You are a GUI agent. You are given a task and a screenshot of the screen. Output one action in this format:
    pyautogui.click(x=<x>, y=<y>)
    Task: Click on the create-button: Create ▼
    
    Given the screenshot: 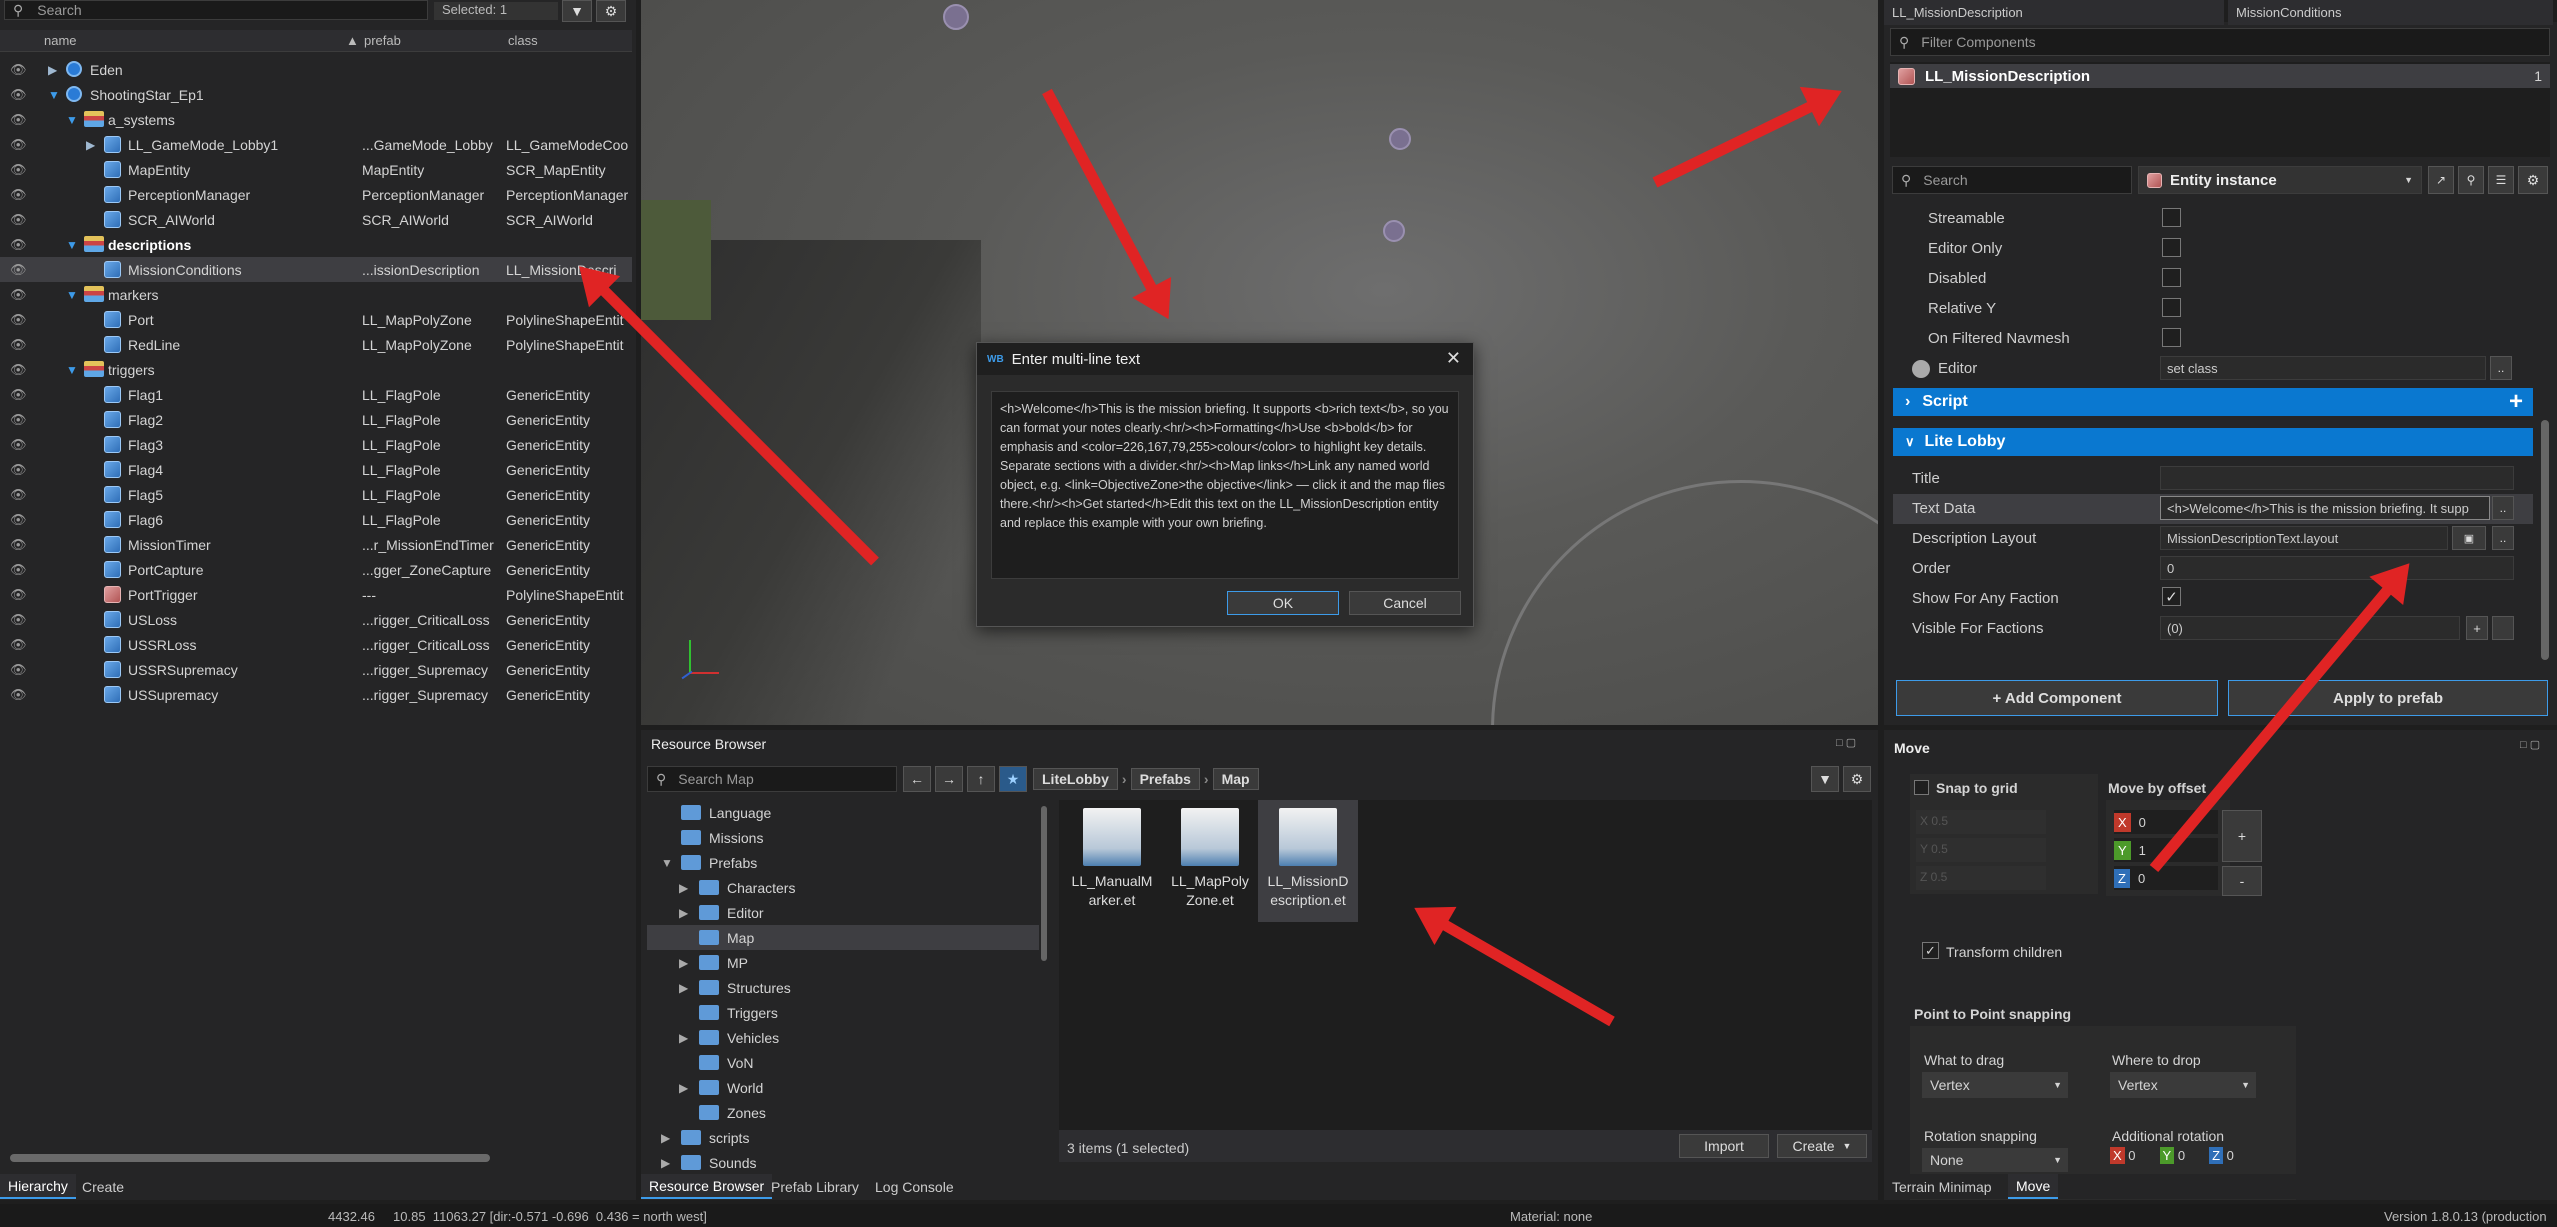 What is the action you would take?
    pyautogui.click(x=1822, y=1146)
    